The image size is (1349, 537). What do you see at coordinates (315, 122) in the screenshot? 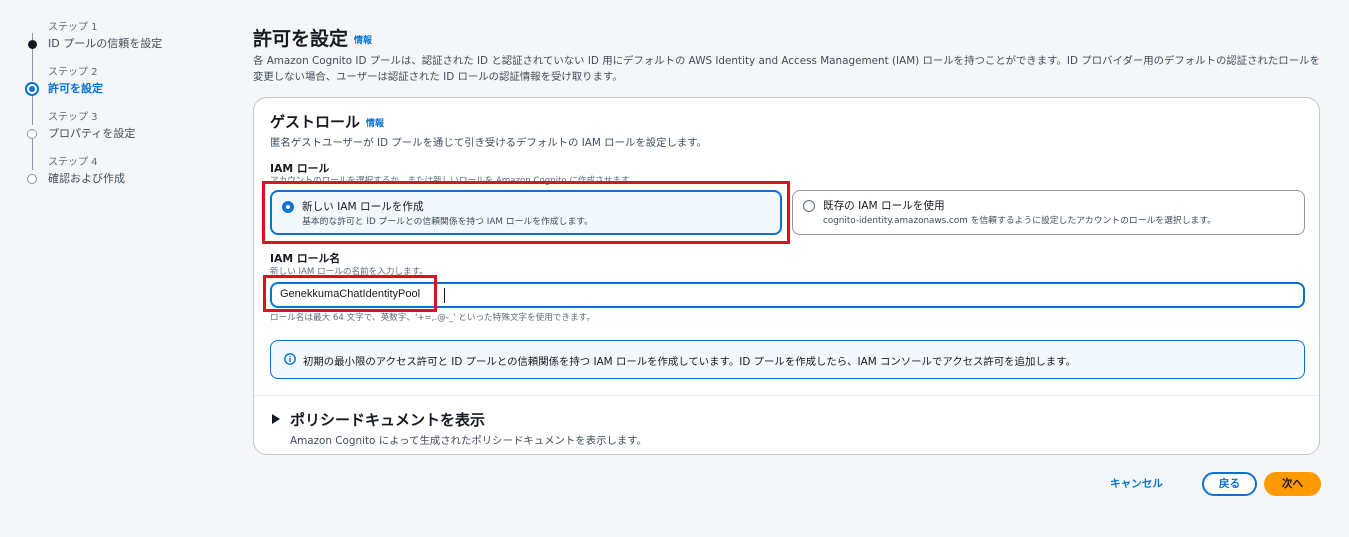
I see `section-title-text: ゲストロール` at bounding box center [315, 122].